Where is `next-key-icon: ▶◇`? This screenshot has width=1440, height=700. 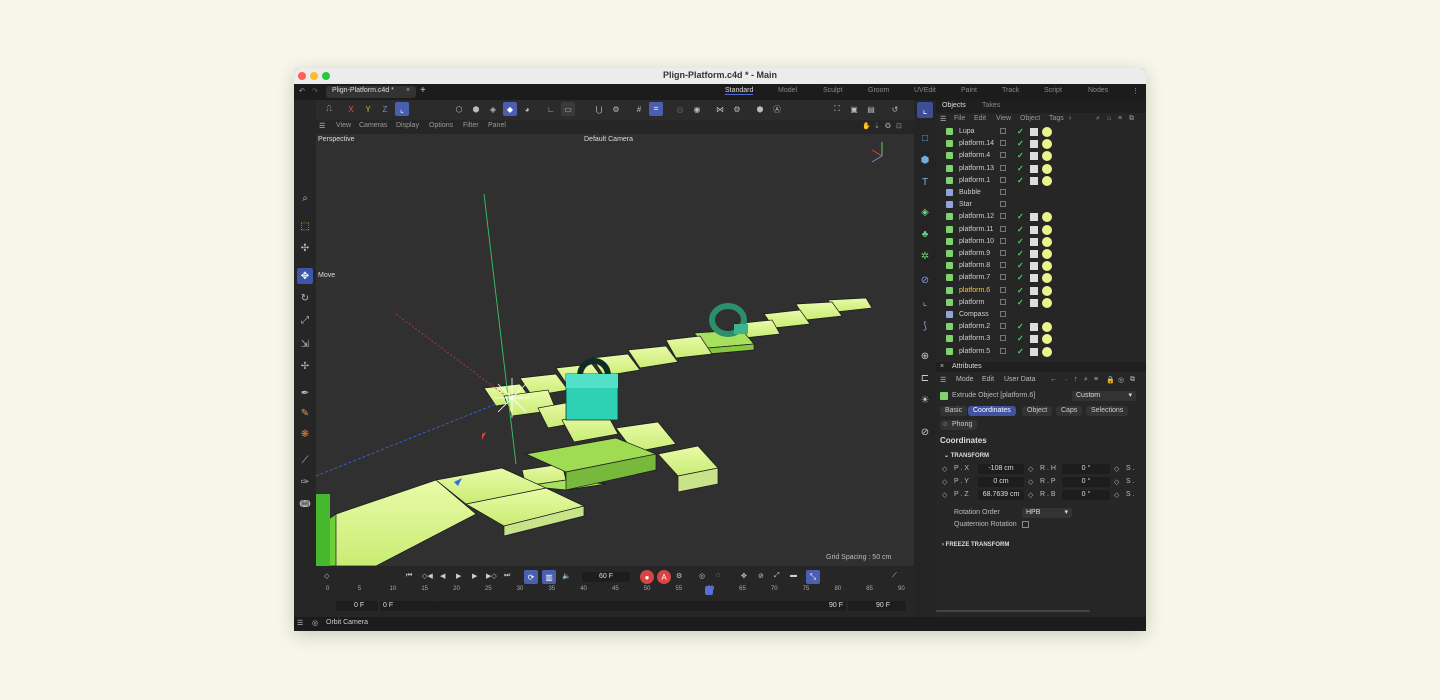 next-key-icon: ▶◇ is located at coordinates (491, 576).